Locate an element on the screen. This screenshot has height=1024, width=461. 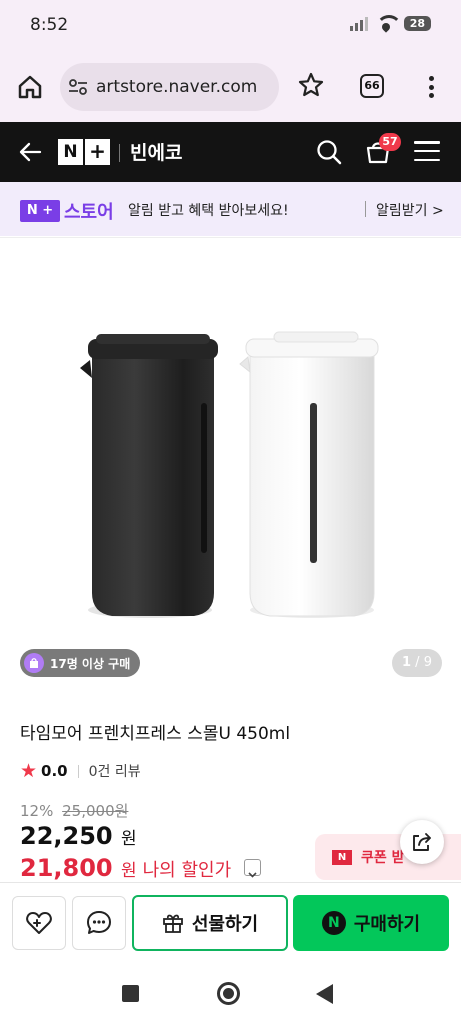
purchase-action-bar: 선물하기 N 구매하기 is located at coordinates (230, 921).